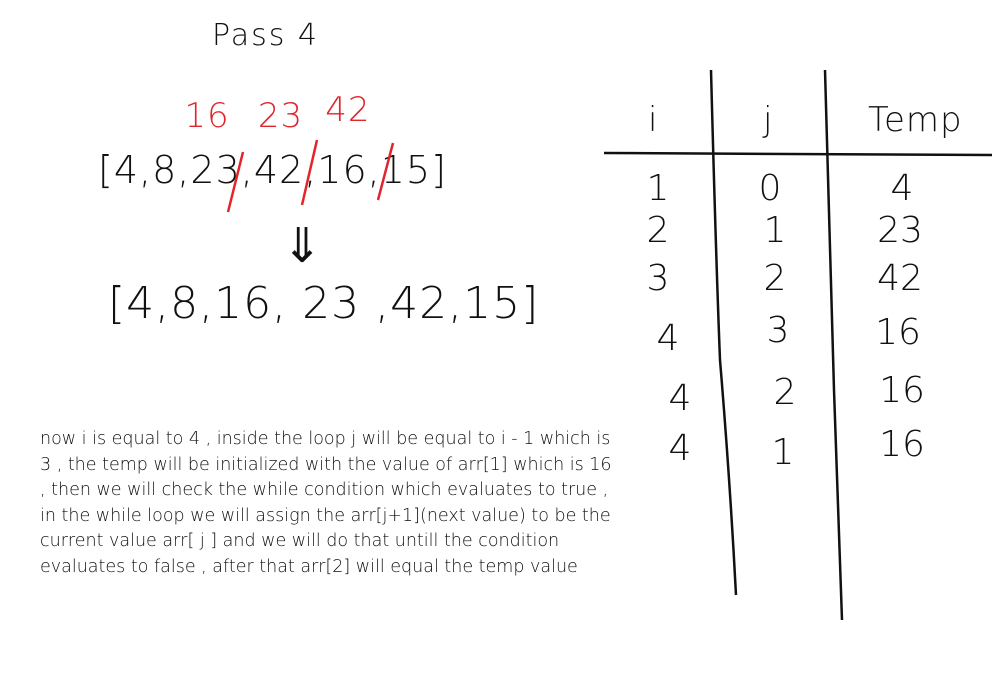 This screenshot has height=685, width=1002. I want to click on table-cell: 0, so click(770, 188).